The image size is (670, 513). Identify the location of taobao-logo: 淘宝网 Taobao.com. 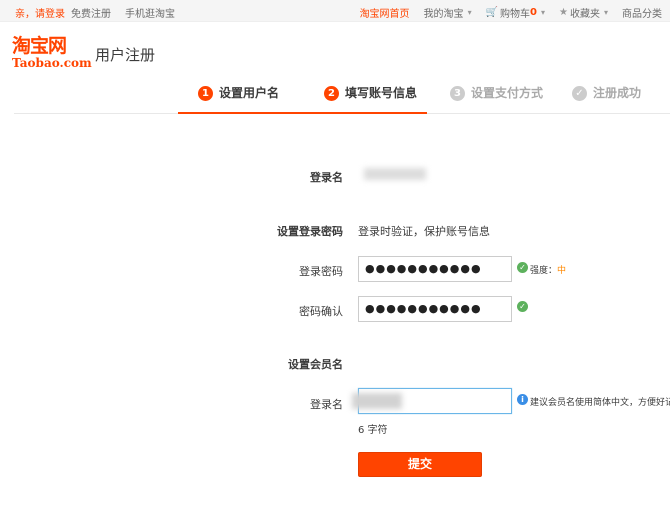
(52, 54).